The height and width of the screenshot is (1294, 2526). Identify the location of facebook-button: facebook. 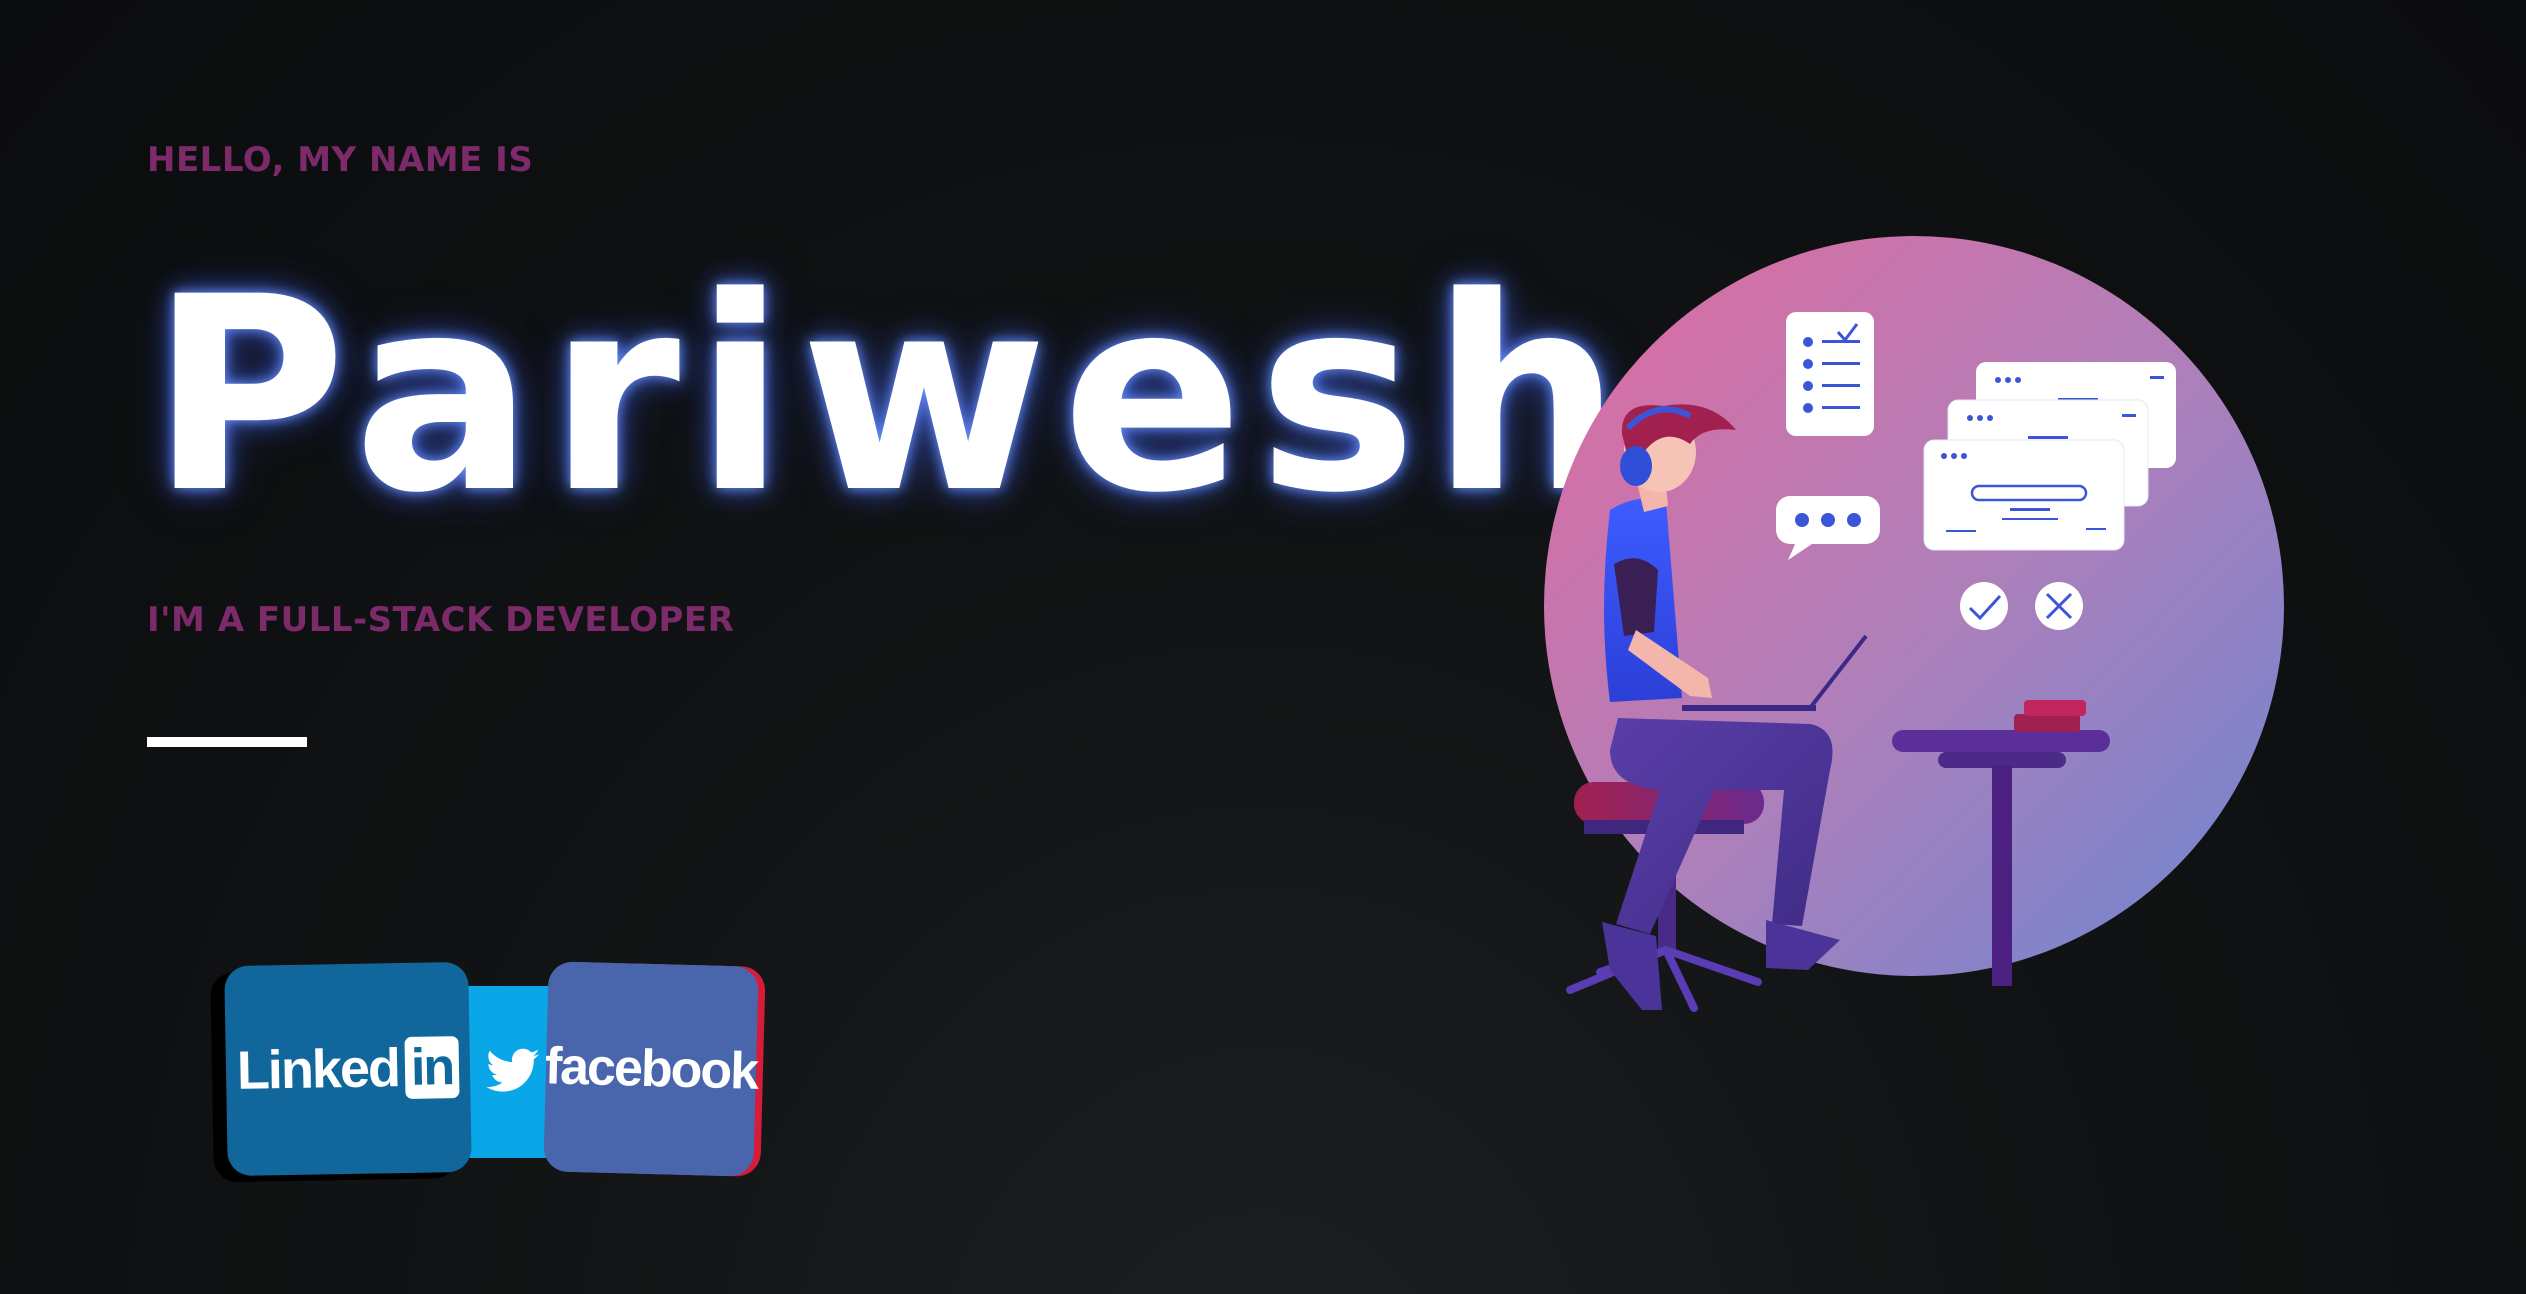
(651, 1069).